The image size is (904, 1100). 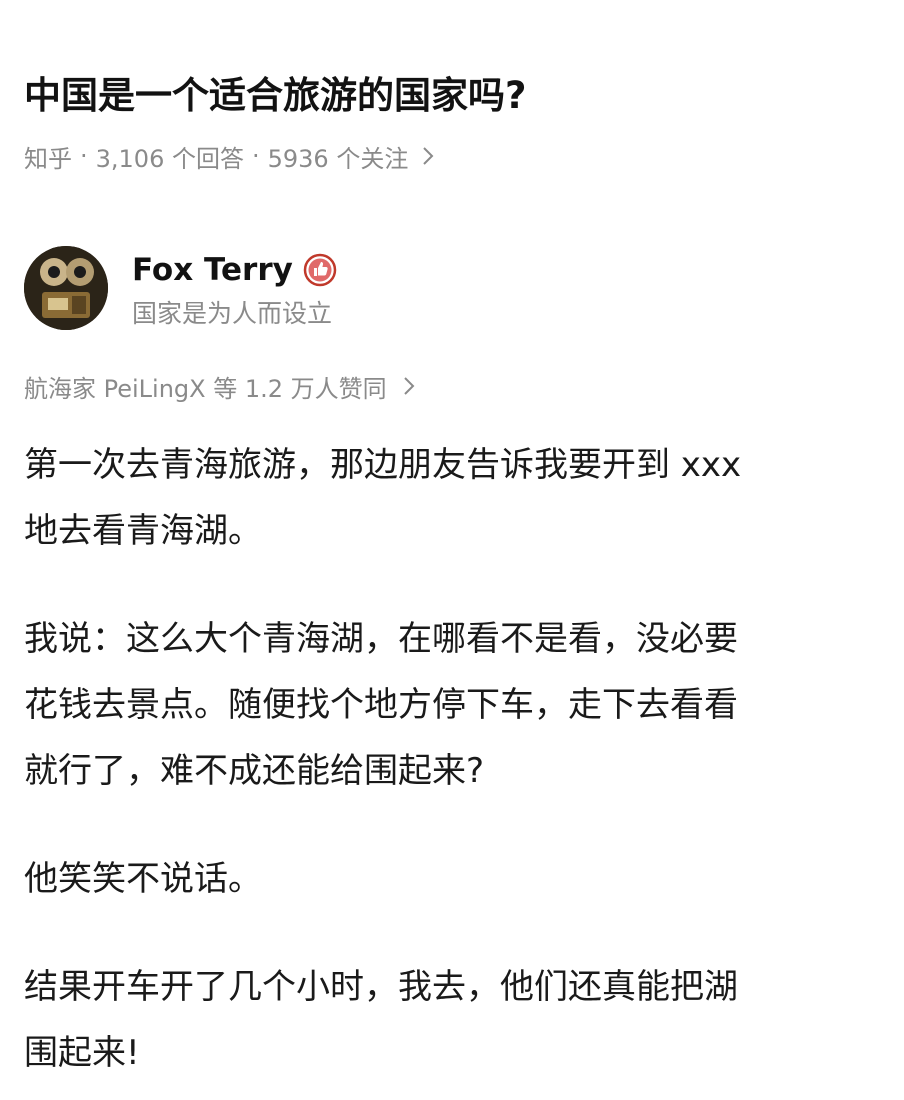 I want to click on answer-line: 地去看青海湖。, so click(x=143, y=531).